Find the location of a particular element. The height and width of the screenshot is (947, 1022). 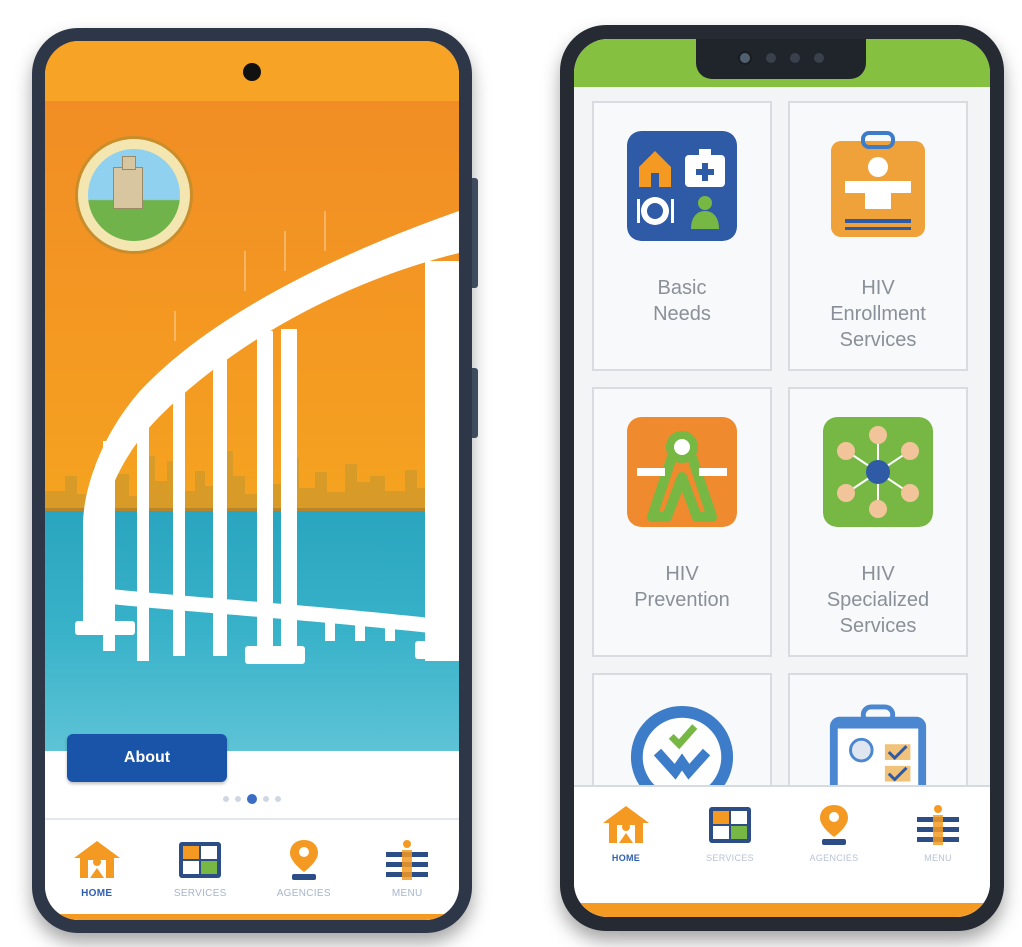

county-seal-logo is located at coordinates (134, 195).